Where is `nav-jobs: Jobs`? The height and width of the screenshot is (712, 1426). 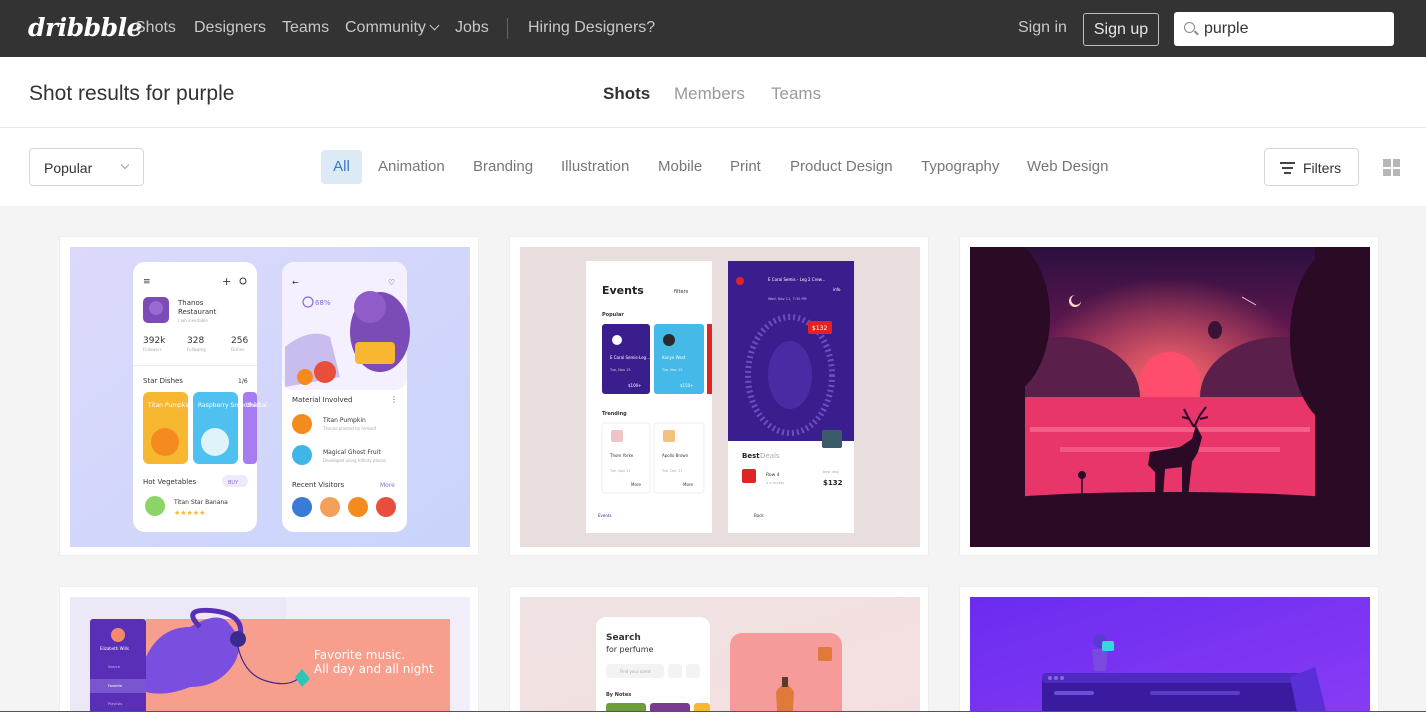 nav-jobs: Jobs is located at coordinates (472, 28).